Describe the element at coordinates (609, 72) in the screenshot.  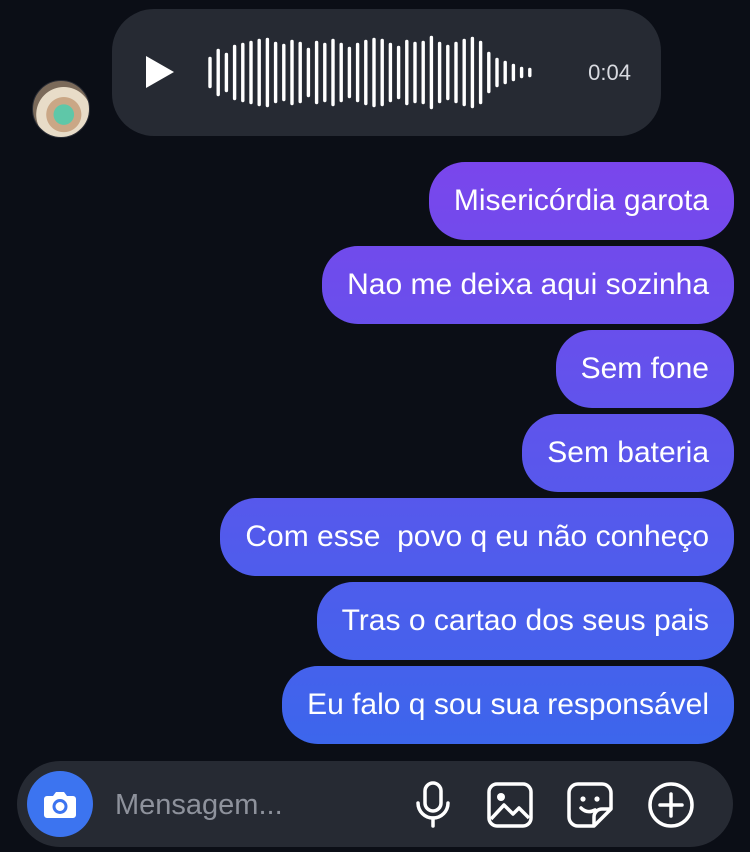
I see `voice-duration: 0:04` at that location.